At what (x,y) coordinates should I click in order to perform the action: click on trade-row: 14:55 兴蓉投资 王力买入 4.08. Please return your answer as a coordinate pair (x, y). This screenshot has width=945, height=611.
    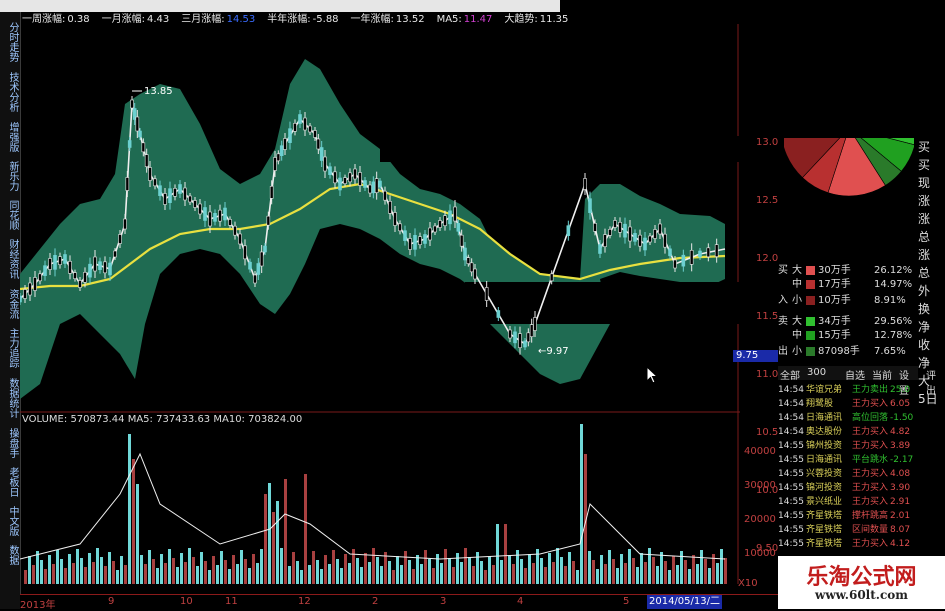
    Looking at the image, I should click on (848, 474).